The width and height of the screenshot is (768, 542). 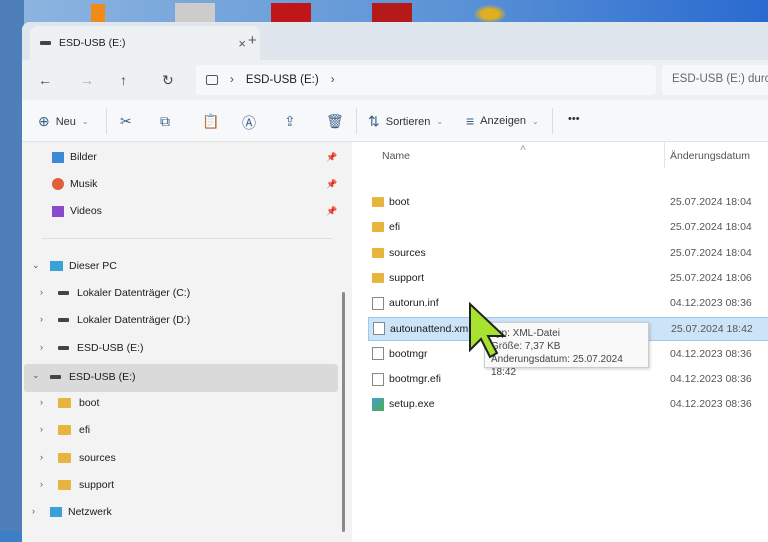 What do you see at coordinates (84, 184) in the screenshot?
I see `sidebar-label: Musik` at bounding box center [84, 184].